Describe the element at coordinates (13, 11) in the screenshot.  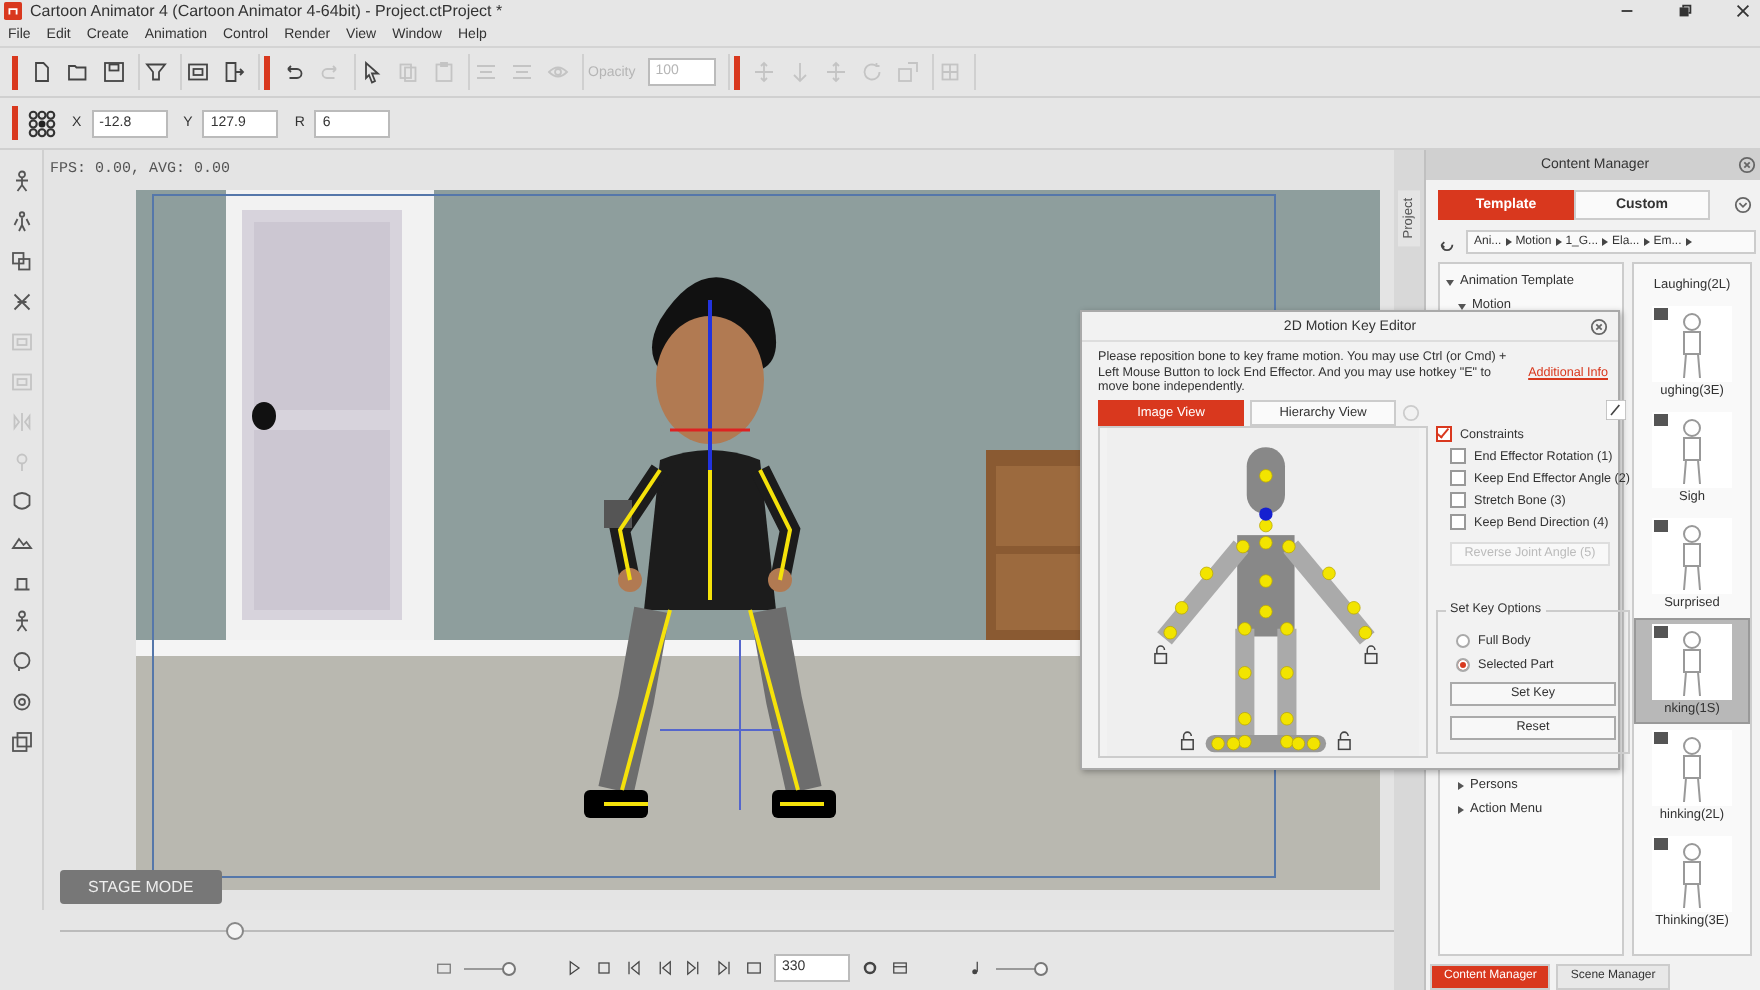
I see `app-logo-icon` at that location.